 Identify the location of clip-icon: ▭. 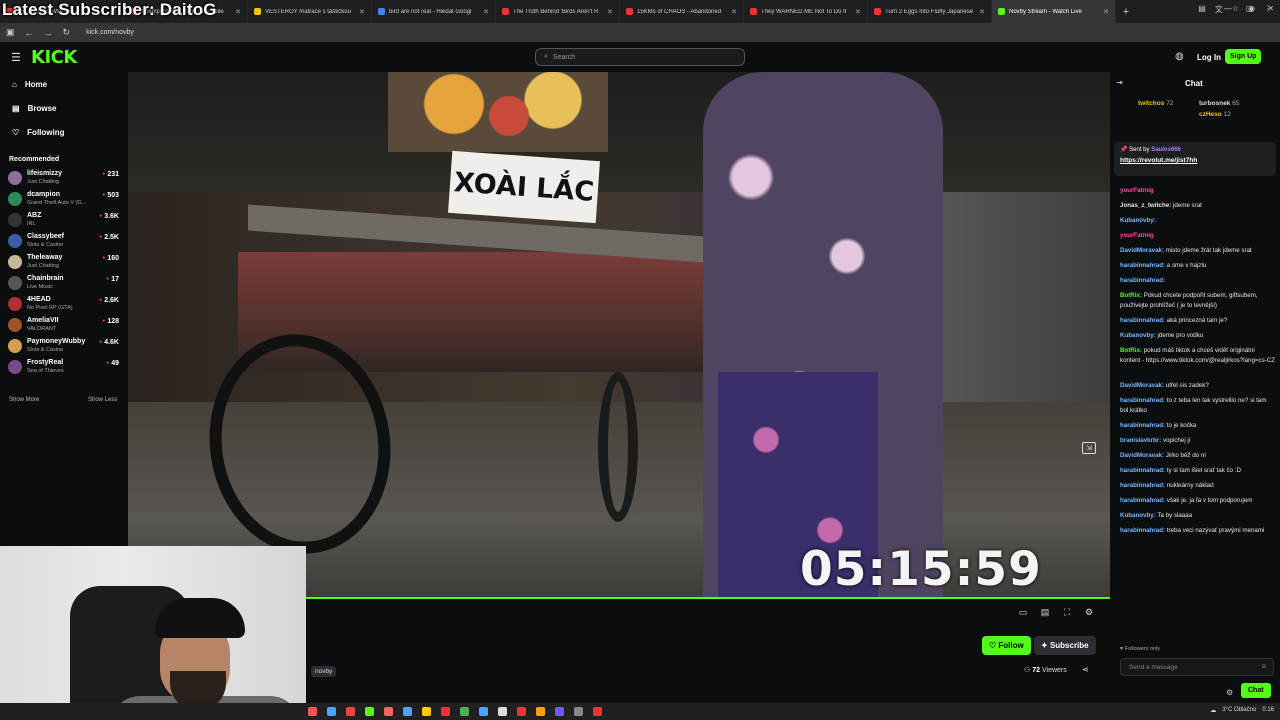
(1023, 612).